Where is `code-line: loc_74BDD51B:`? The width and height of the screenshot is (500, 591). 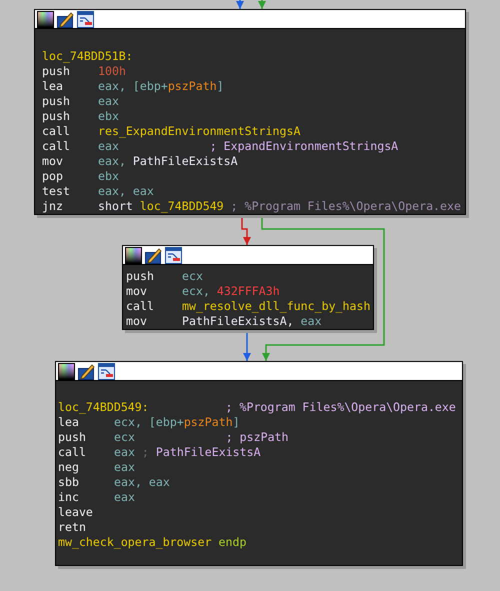 code-line: loc_74BDD51B: is located at coordinates (87, 56).